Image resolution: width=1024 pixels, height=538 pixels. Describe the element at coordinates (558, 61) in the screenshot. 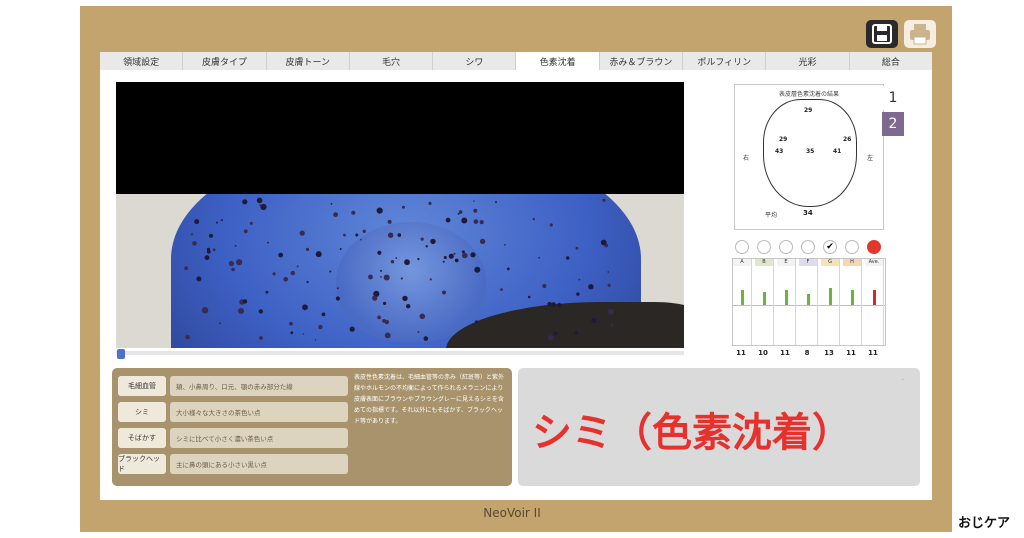

I see `tab-pigmentation: 色素沈着` at that location.